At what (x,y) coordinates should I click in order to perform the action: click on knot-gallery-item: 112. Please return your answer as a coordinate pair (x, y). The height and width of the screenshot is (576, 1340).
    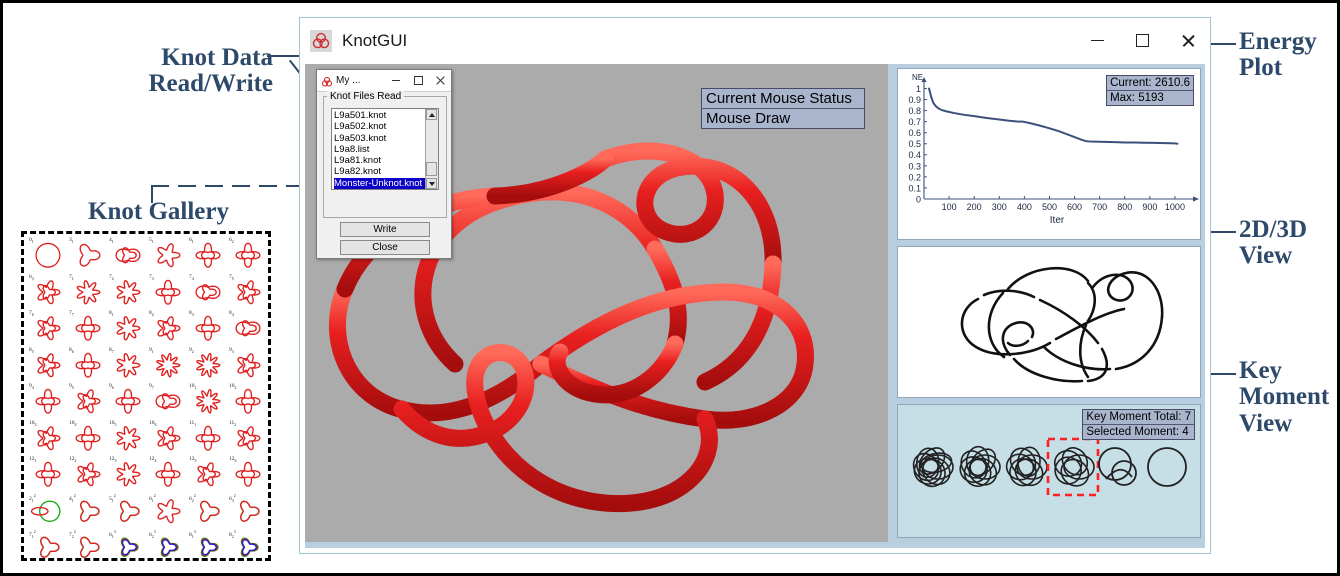
    Looking at the image, I should click on (248, 438).